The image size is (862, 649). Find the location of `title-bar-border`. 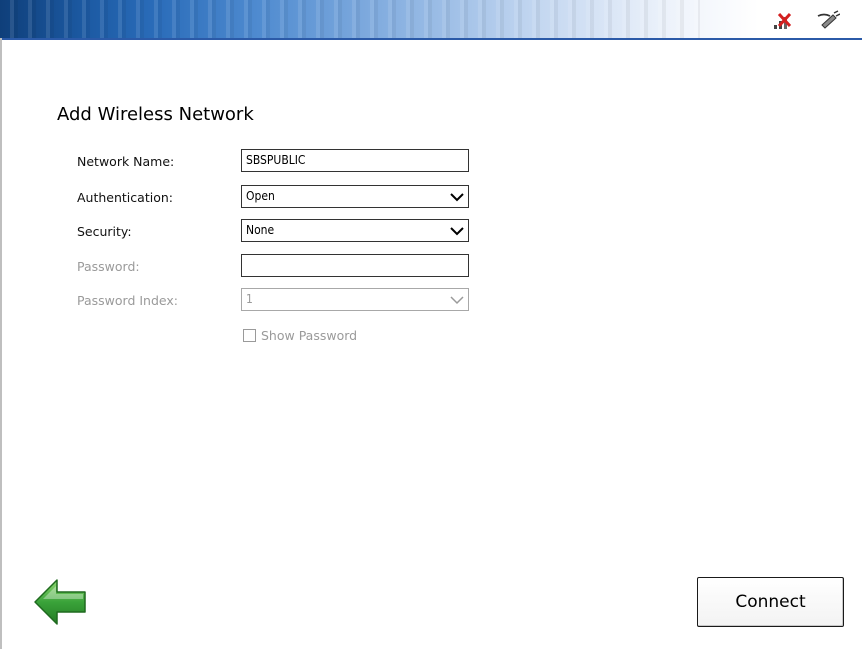

title-bar-border is located at coordinates (431, 39).